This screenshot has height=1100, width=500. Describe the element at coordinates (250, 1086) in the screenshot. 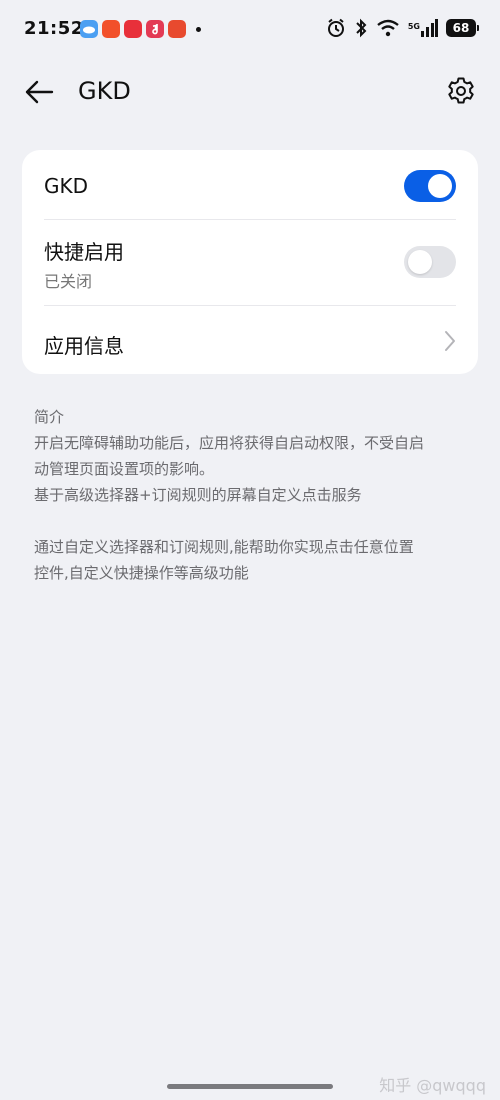

I see `home-indicator` at that location.